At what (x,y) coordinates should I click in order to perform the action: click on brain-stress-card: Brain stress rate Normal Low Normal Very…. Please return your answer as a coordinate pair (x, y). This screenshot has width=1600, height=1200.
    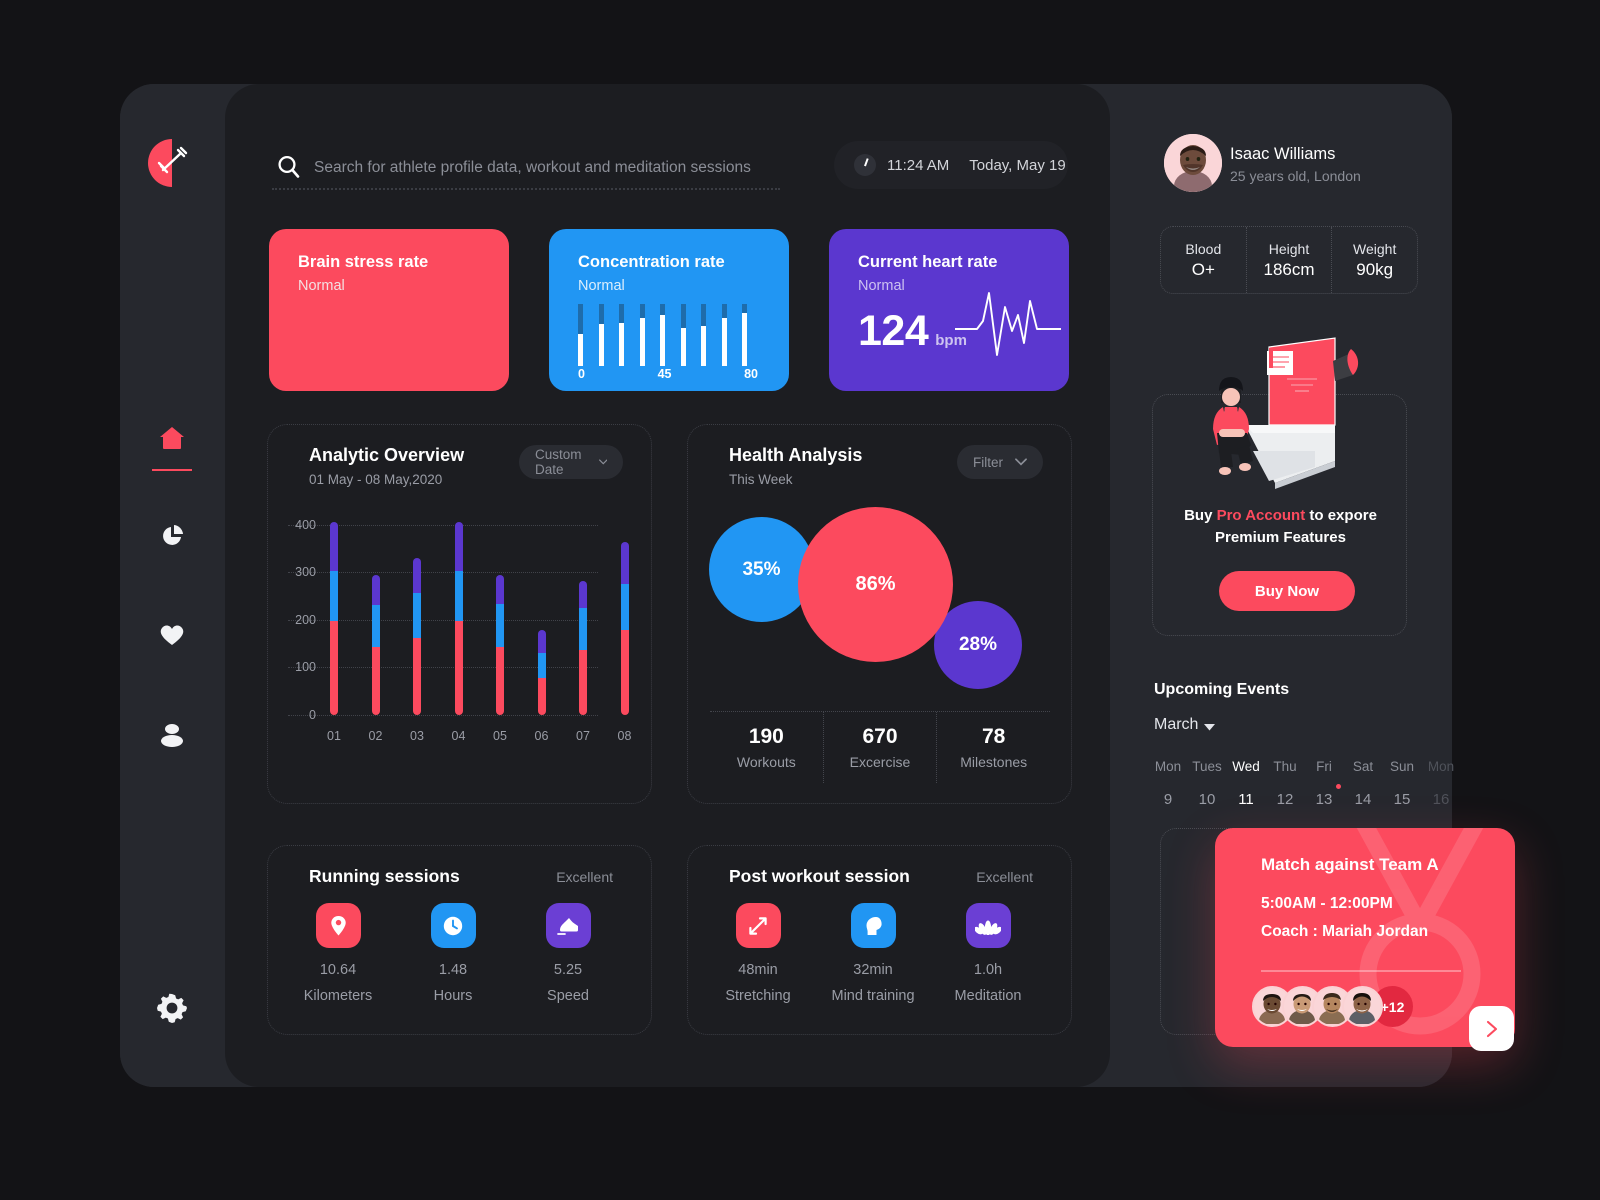
    Looking at the image, I should click on (389, 310).